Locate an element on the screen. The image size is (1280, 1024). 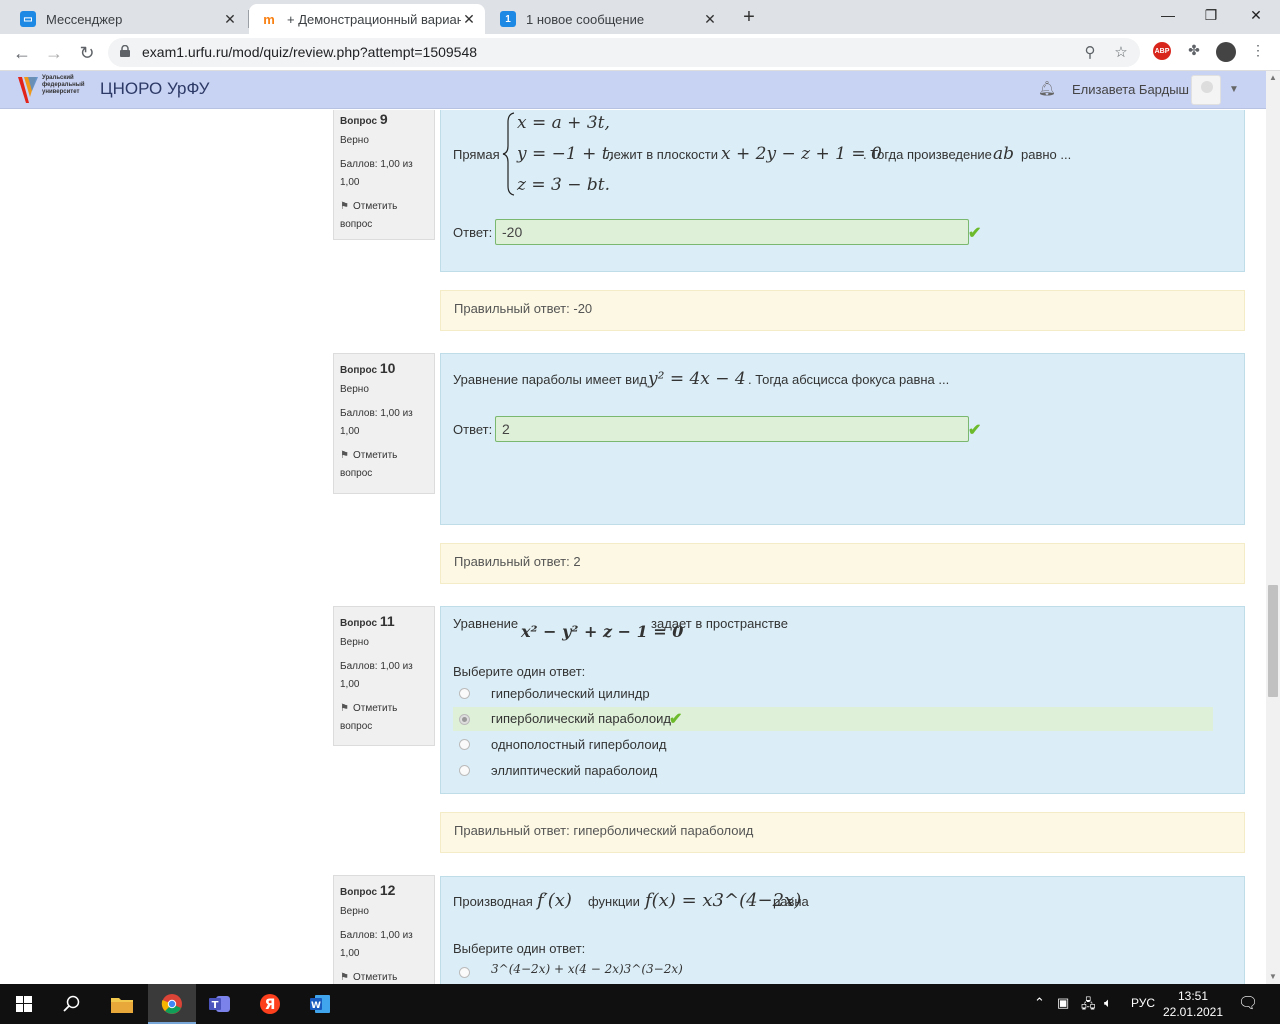
system-equation-2: y = −1 + t, is located at coordinates (566, 154).